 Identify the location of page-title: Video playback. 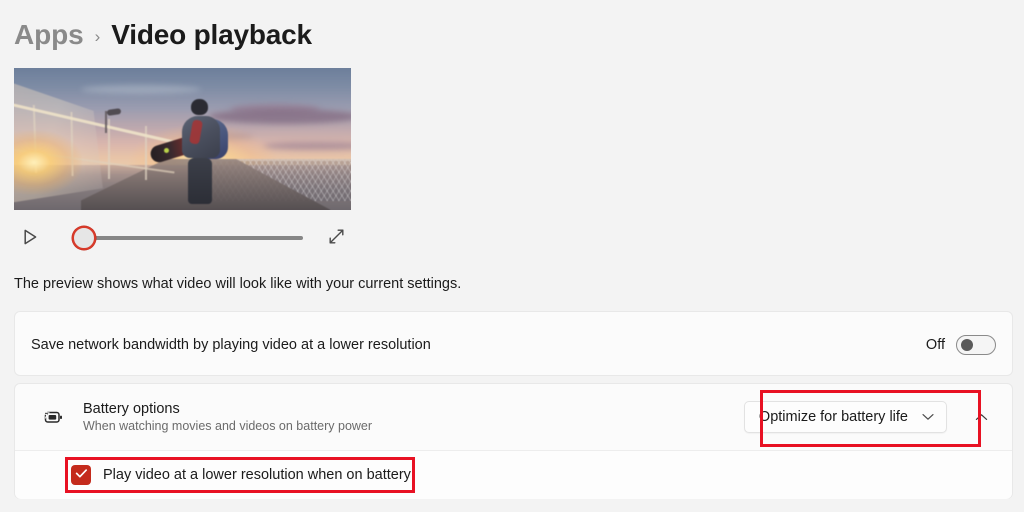
(211, 34).